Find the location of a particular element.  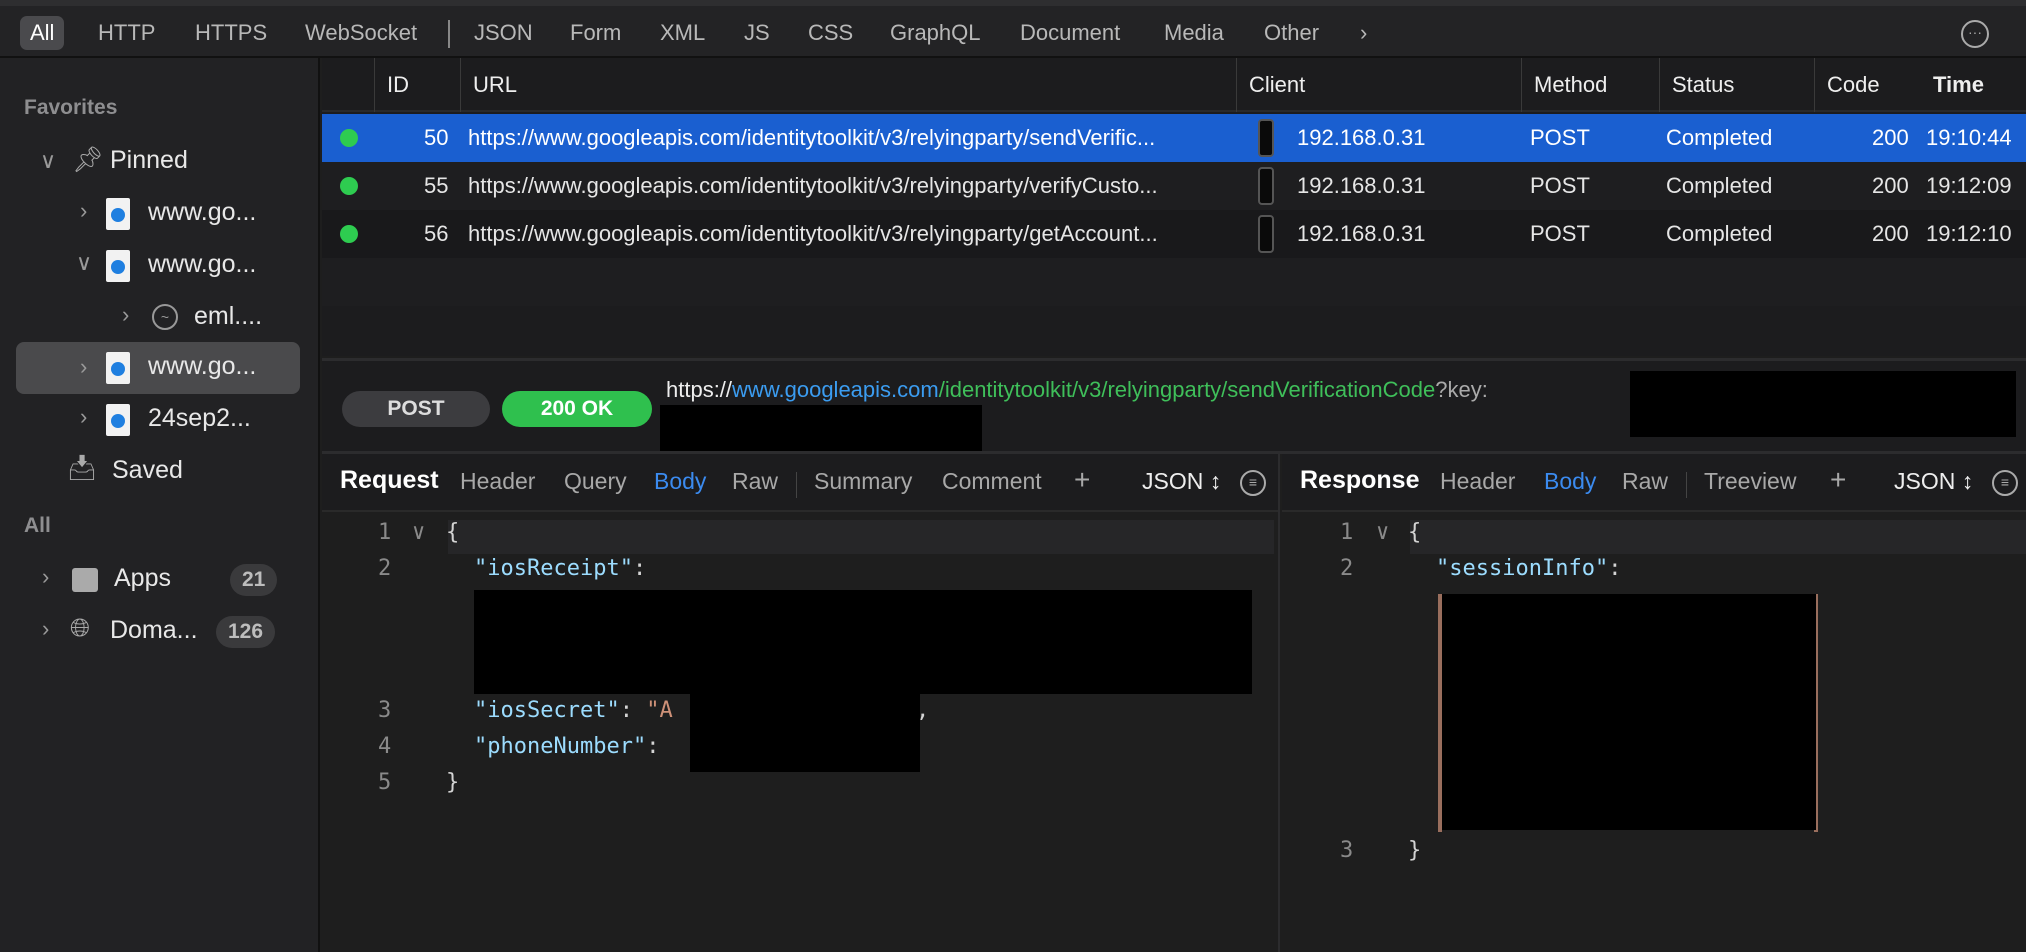

filter-all: All is located at coordinates (42, 33).